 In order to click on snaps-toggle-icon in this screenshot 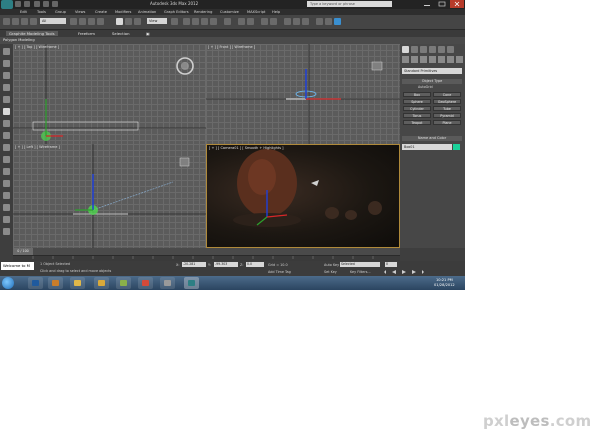, I will do `click(186, 21)`.